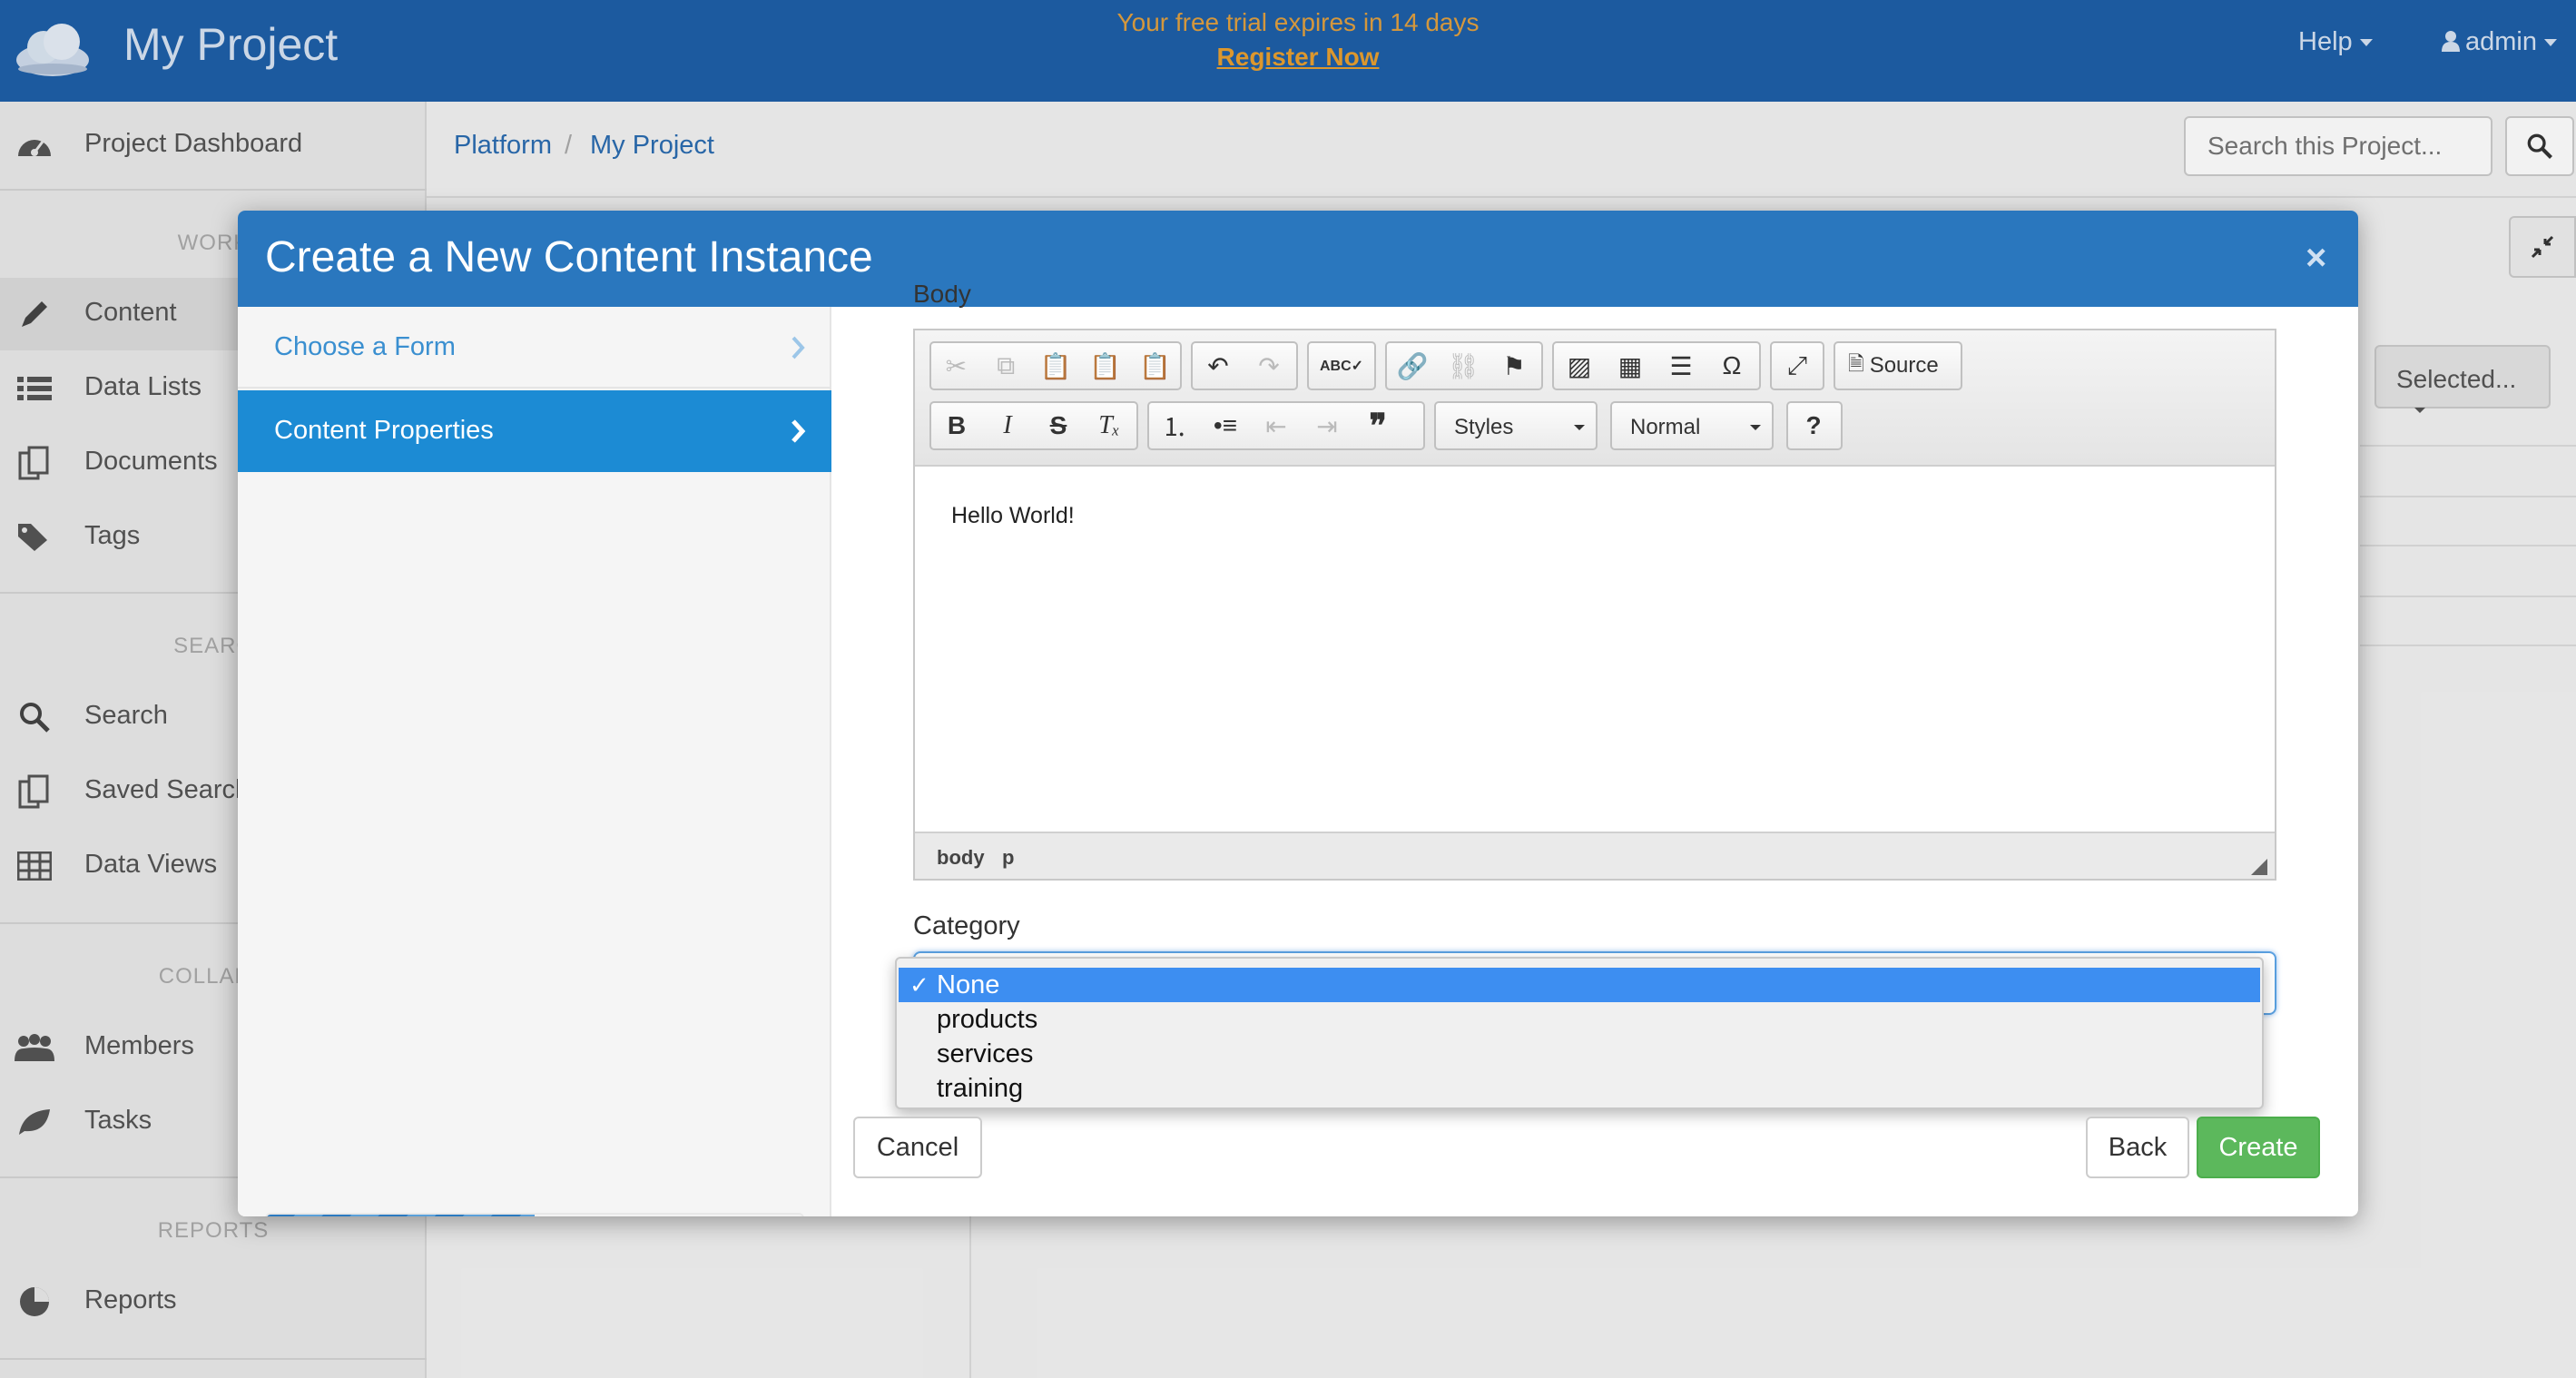  Describe the element at coordinates (961, 858) in the screenshot. I see `path-item-body: body` at that location.